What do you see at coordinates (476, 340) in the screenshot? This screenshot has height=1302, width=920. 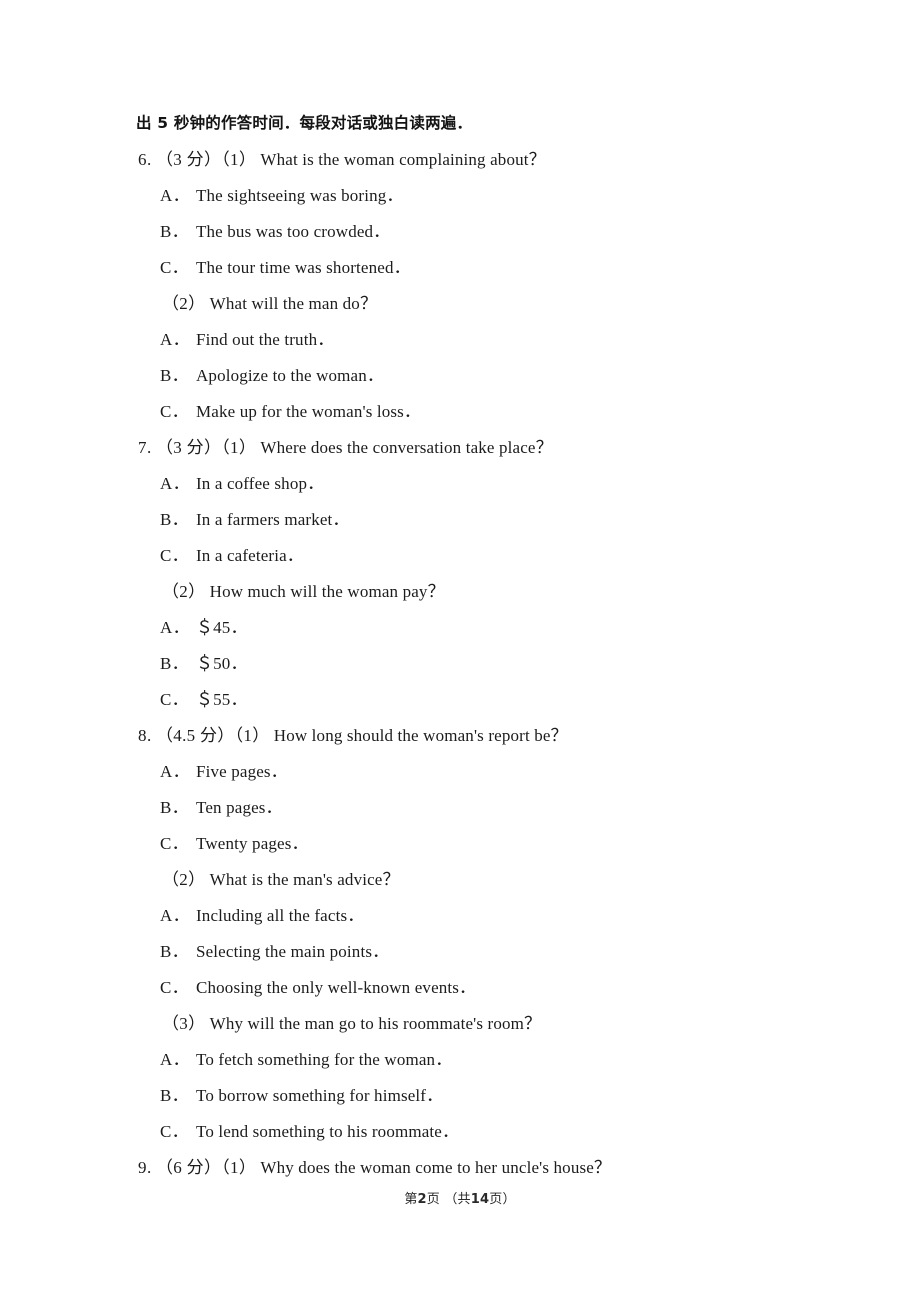 I see `answer-option: A． Find out the truth．` at bounding box center [476, 340].